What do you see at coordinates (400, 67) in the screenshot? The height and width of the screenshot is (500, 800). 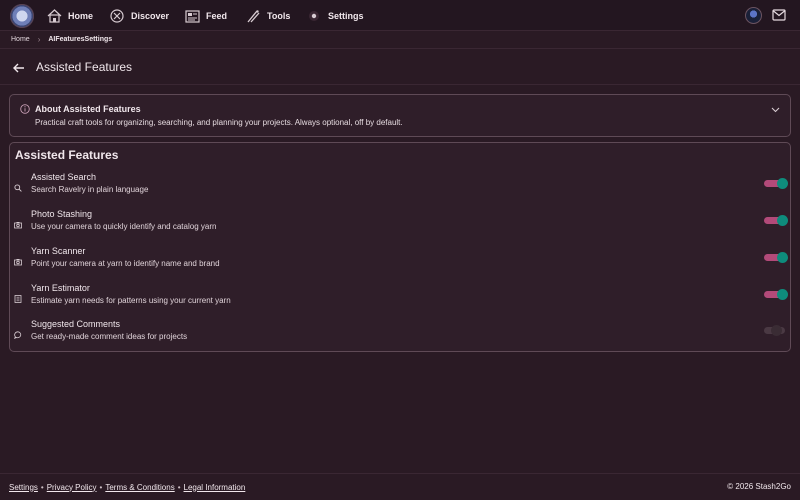 I see `page-header: Assisted Features` at bounding box center [400, 67].